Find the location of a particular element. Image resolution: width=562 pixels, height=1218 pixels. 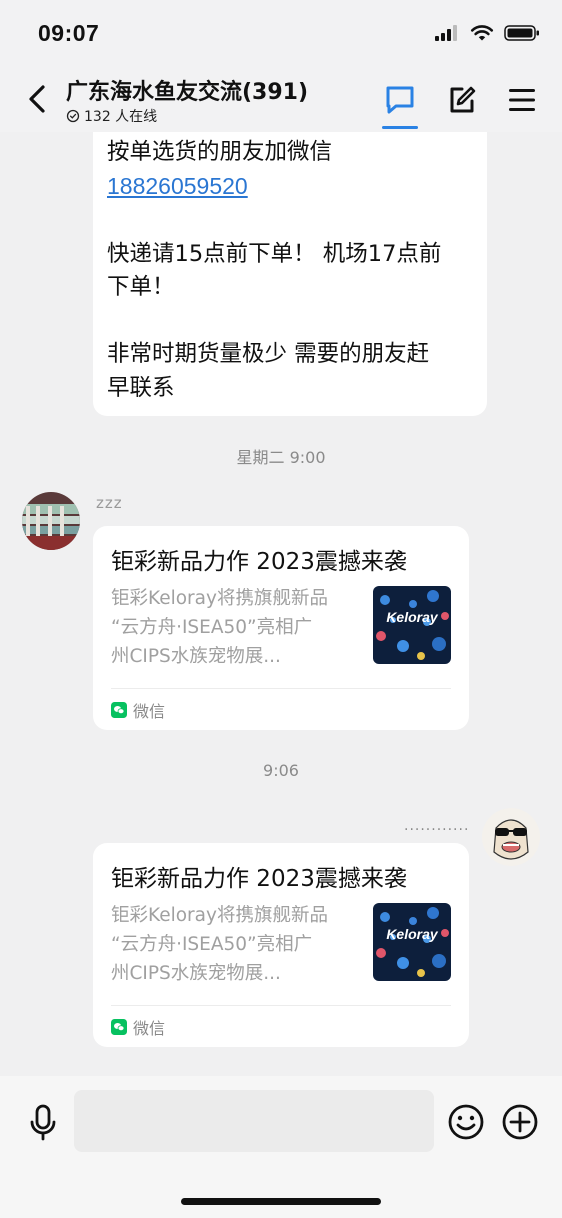

message-line: 按单选货的朋友加微信 is located at coordinates (220, 152).